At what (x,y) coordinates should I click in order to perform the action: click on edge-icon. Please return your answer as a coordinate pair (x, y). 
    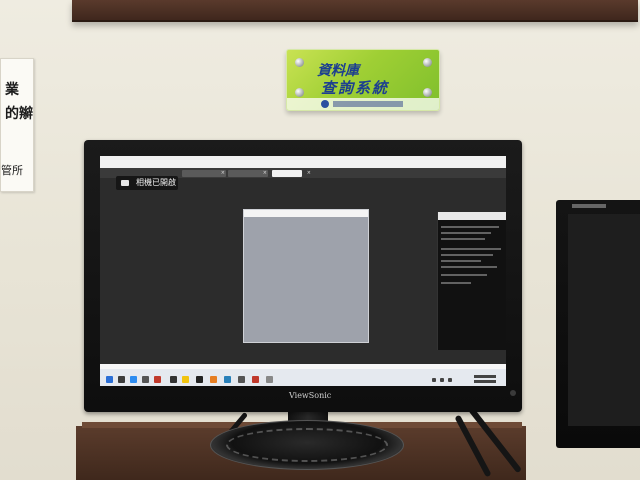
    Looking at the image, I should click on (133, 379).